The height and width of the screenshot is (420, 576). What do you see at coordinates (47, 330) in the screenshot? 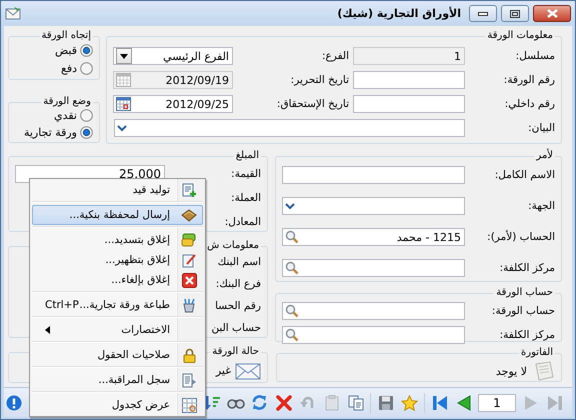
I see `submenu-arrow-icon` at bounding box center [47, 330].